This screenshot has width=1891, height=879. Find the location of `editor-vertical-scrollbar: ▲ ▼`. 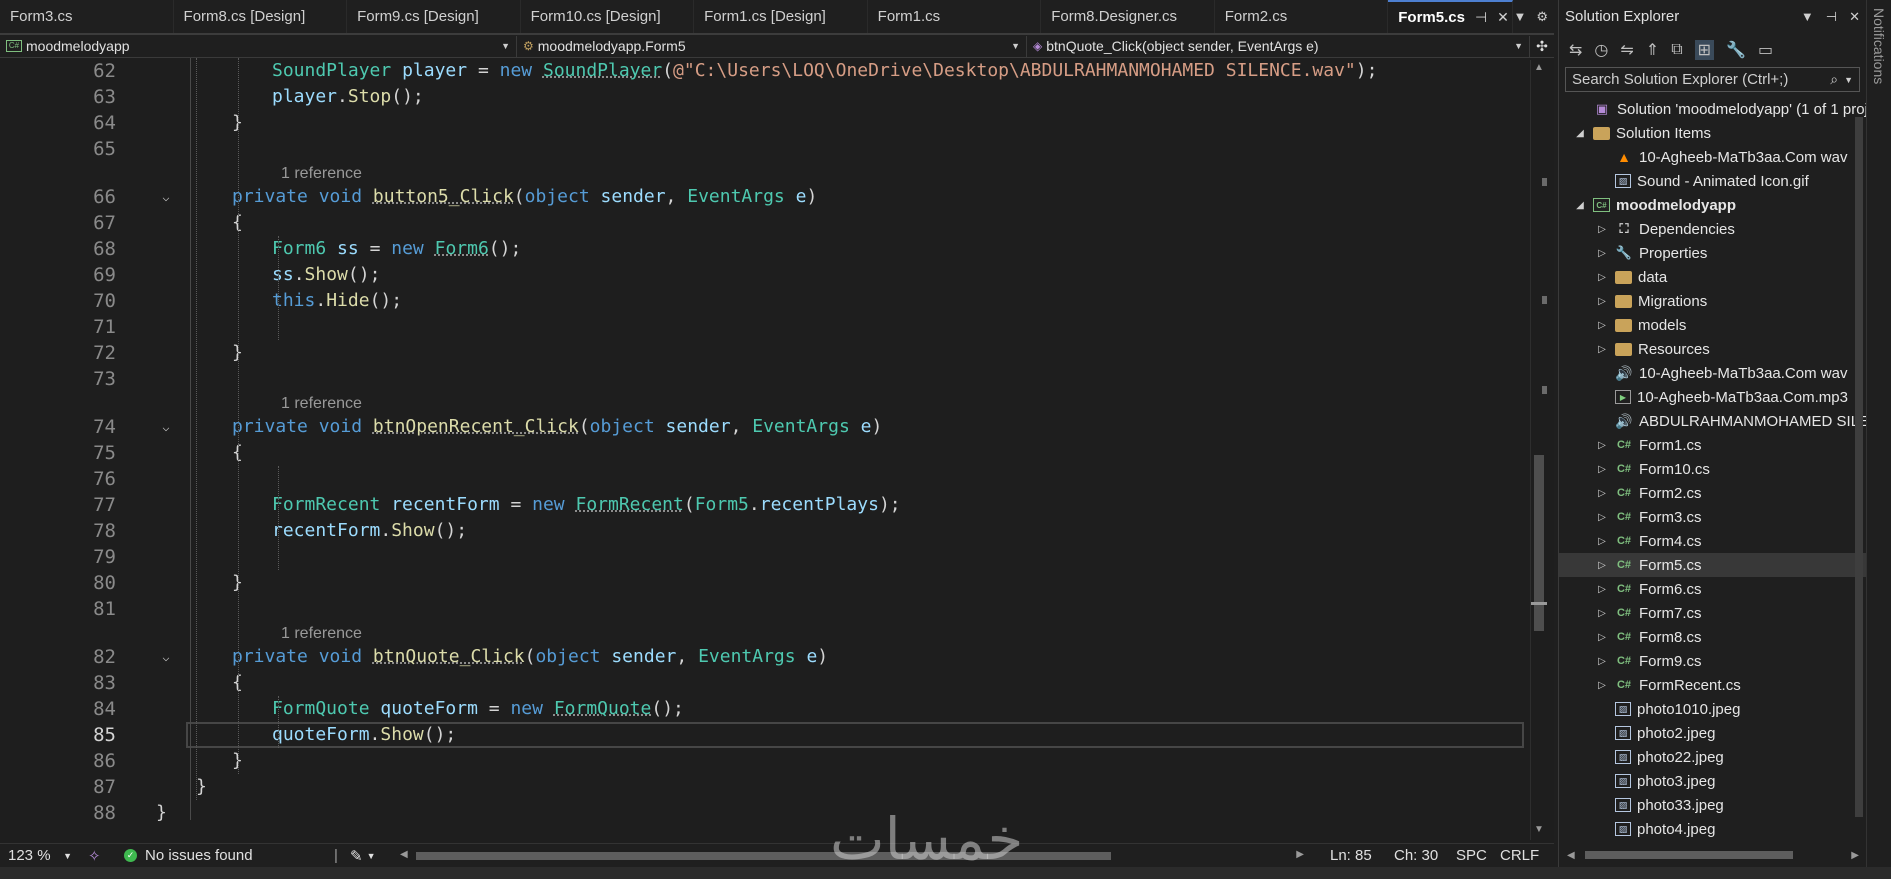

editor-vertical-scrollbar: ▲ ▼ is located at coordinates (1538, 450).